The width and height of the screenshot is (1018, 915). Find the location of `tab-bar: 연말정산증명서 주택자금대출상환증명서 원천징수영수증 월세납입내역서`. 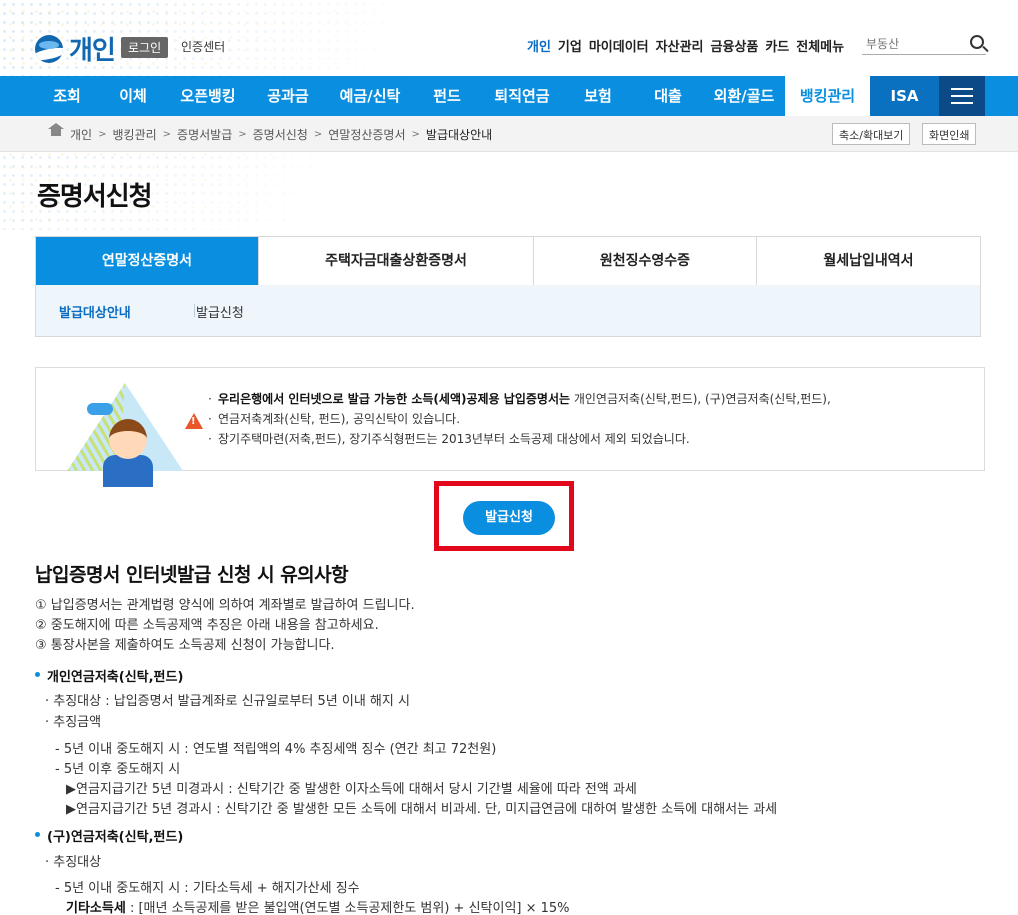

tab-bar: 연말정산증명서 주택자금대출상환증명서 원천징수영수증 월세납입내역서 is located at coordinates (508, 261).